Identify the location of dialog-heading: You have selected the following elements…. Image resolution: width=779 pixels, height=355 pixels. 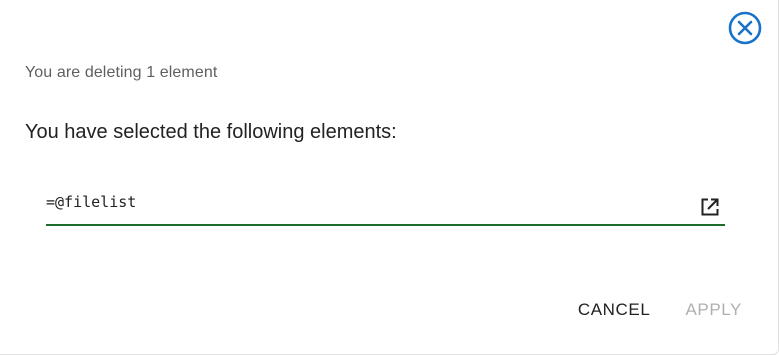
(211, 132).